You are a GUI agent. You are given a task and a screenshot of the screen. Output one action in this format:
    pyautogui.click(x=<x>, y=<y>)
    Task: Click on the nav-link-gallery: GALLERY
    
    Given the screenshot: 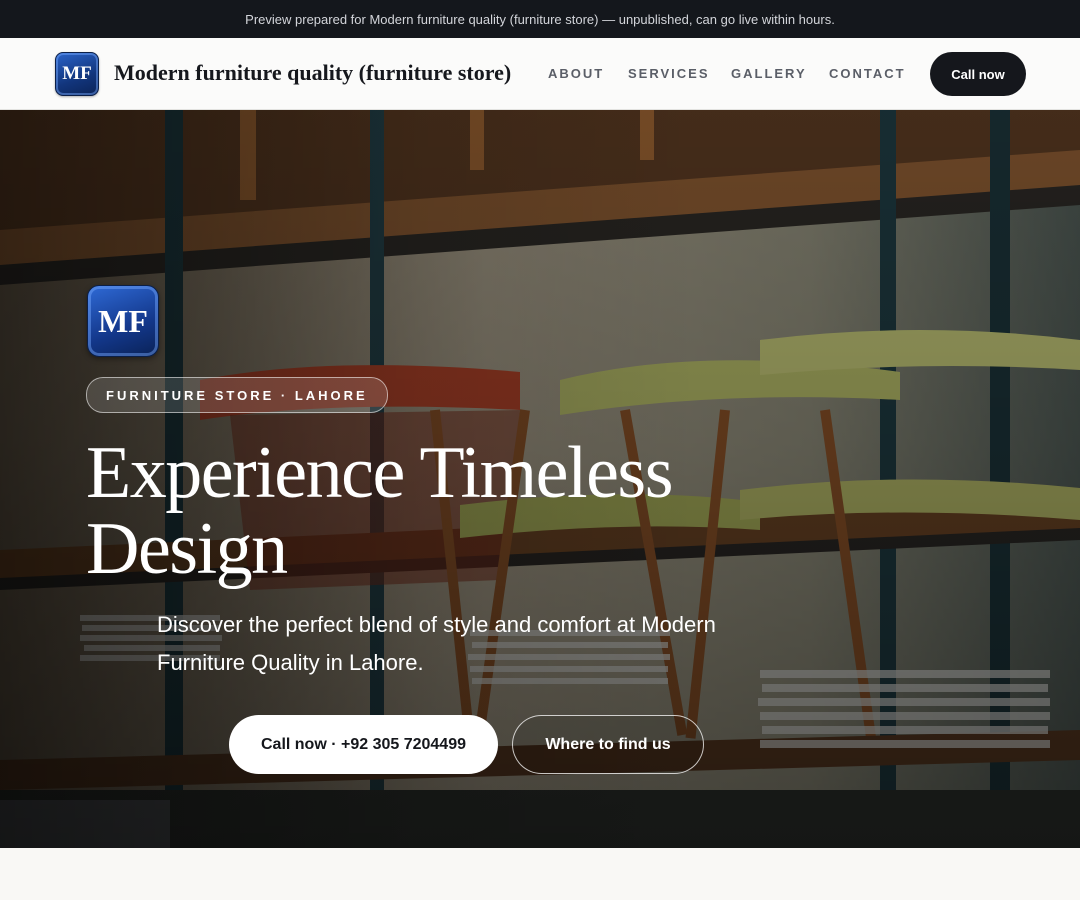 What is the action you would take?
    pyautogui.click(x=769, y=73)
    